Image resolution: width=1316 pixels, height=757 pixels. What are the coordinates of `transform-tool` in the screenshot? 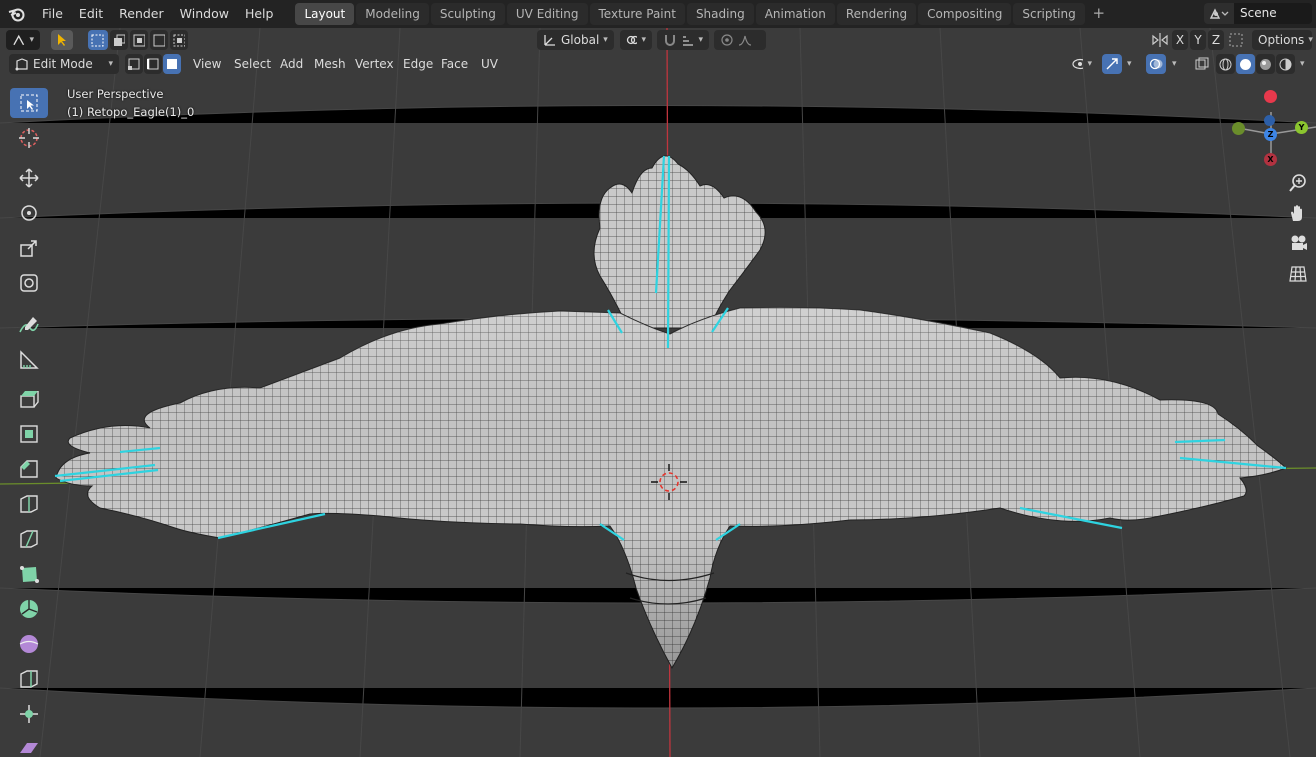 It's located at (29, 283).